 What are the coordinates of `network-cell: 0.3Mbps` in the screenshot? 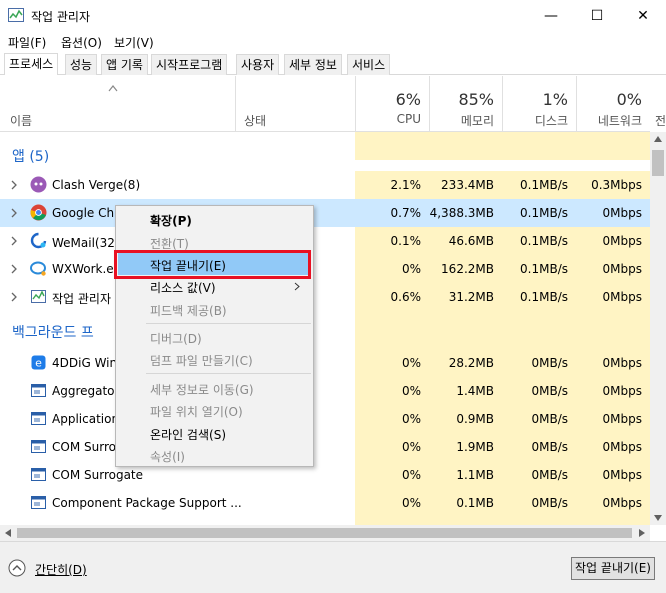 It's located at (613, 185).